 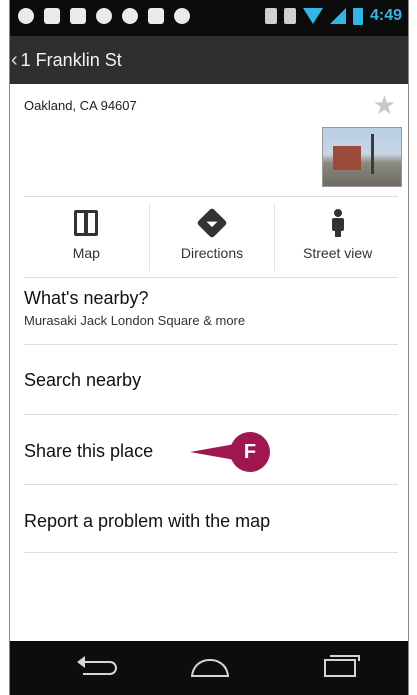 I want to click on back-chevron-icon: ‹, so click(x=14, y=60).